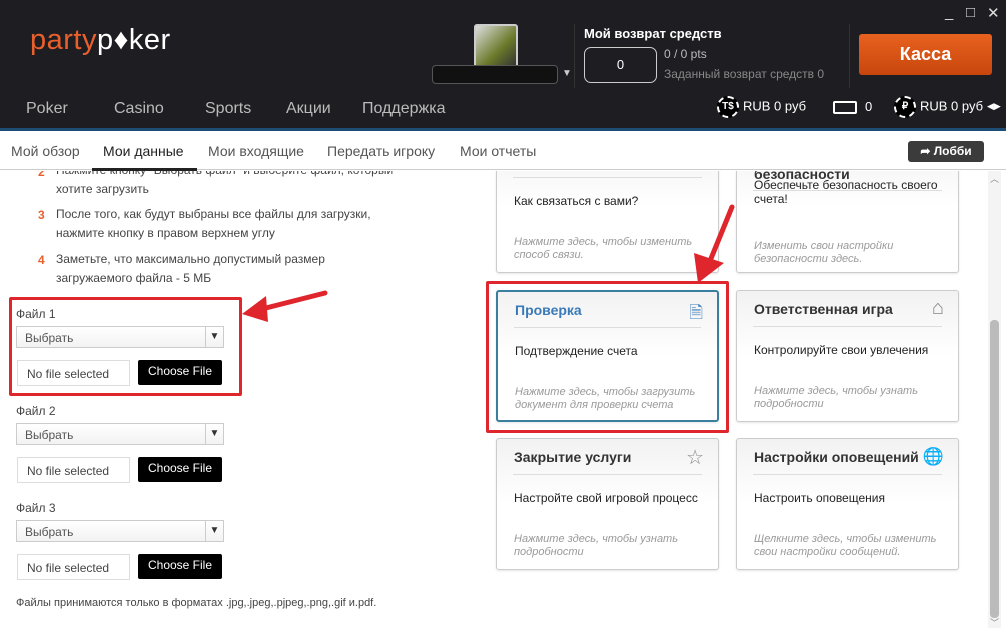 The height and width of the screenshot is (629, 1006). What do you see at coordinates (381, 151) in the screenshot?
I see `tab-transfer: Передать игроку` at bounding box center [381, 151].